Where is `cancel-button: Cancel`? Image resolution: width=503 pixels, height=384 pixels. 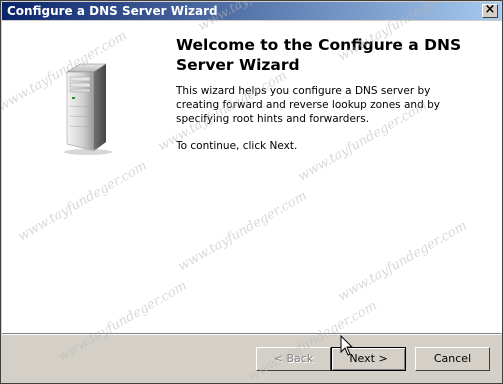
cancel-button: Cancel is located at coordinates (452, 359).